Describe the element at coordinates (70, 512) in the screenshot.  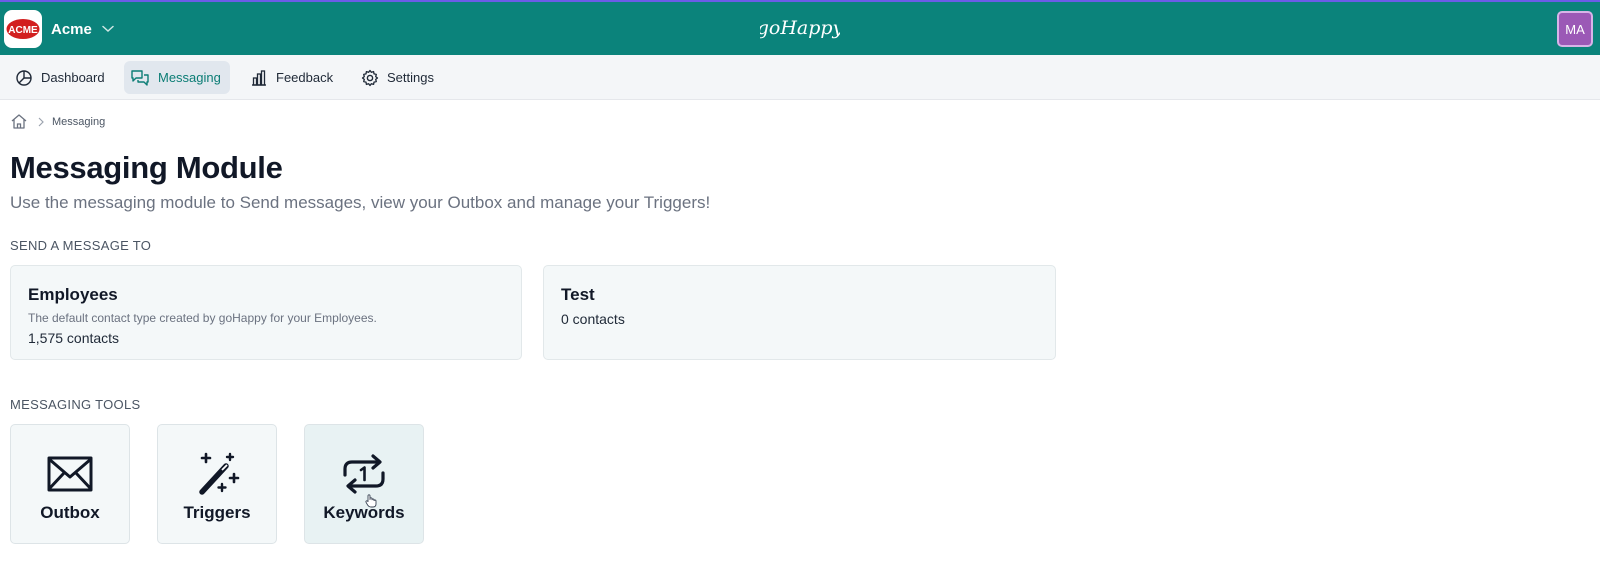
I see `tool-label: Outbox` at that location.